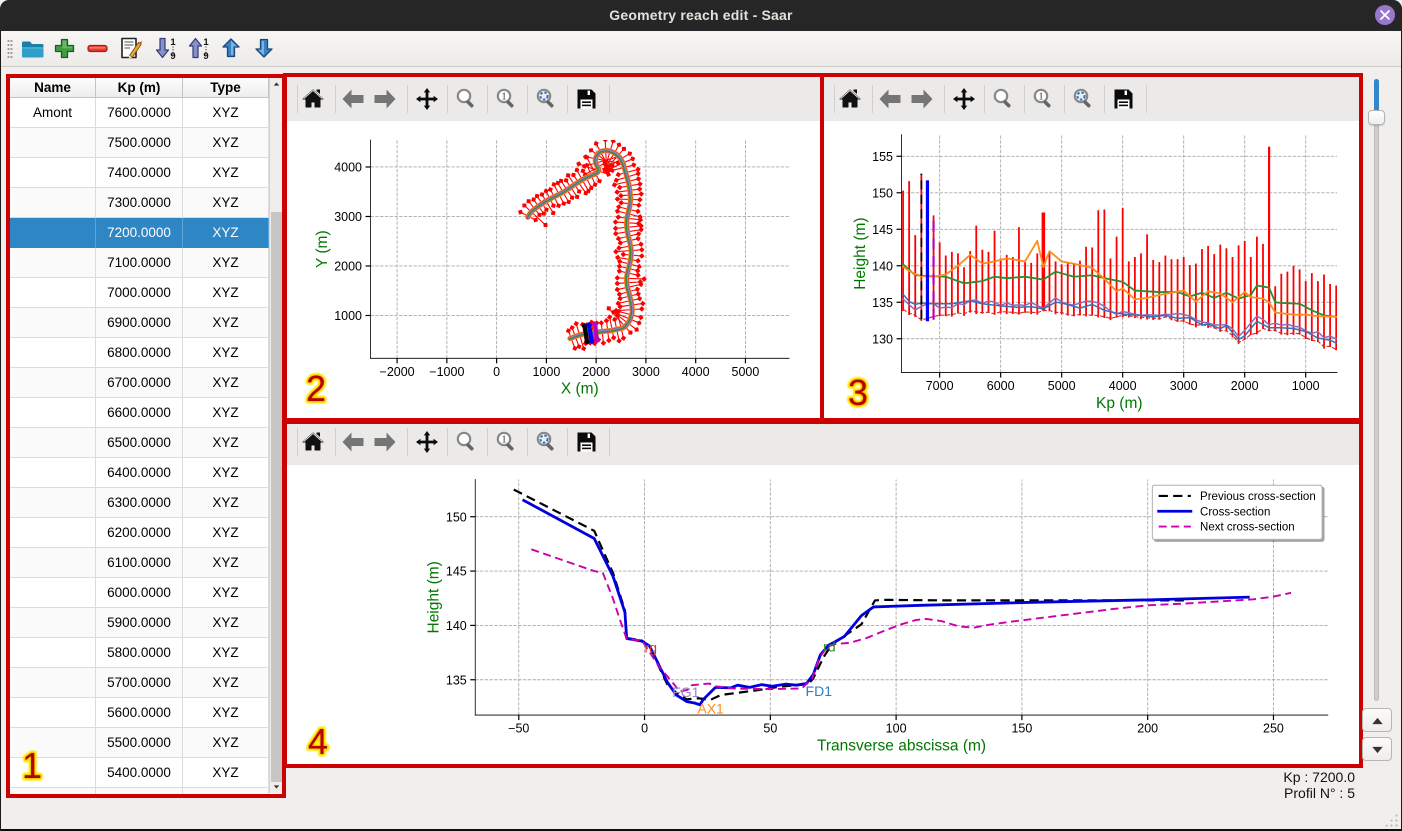 The height and width of the screenshot is (831, 1402). I want to click on svg-text: 7000, so click(940, 386).